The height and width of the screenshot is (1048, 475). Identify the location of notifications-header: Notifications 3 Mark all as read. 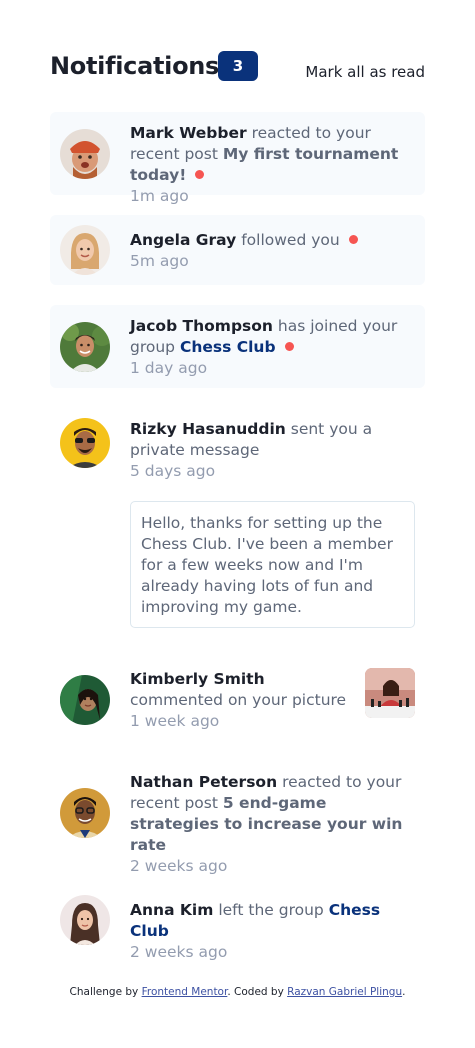
(237, 67).